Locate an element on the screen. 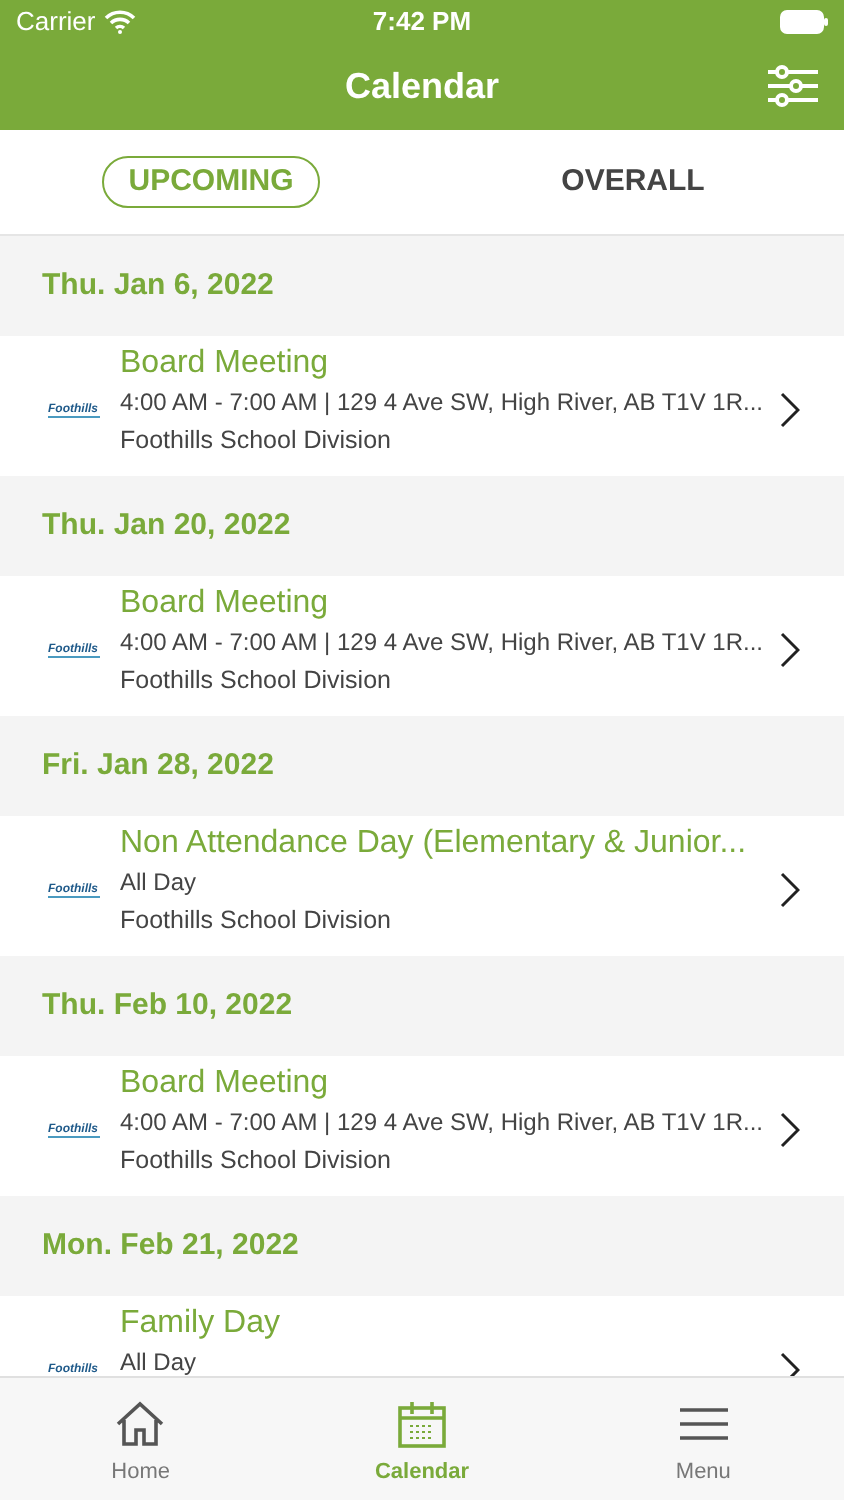 The width and height of the screenshot is (844, 1500). clock-time: 7:42 PM is located at coordinates (422, 22).